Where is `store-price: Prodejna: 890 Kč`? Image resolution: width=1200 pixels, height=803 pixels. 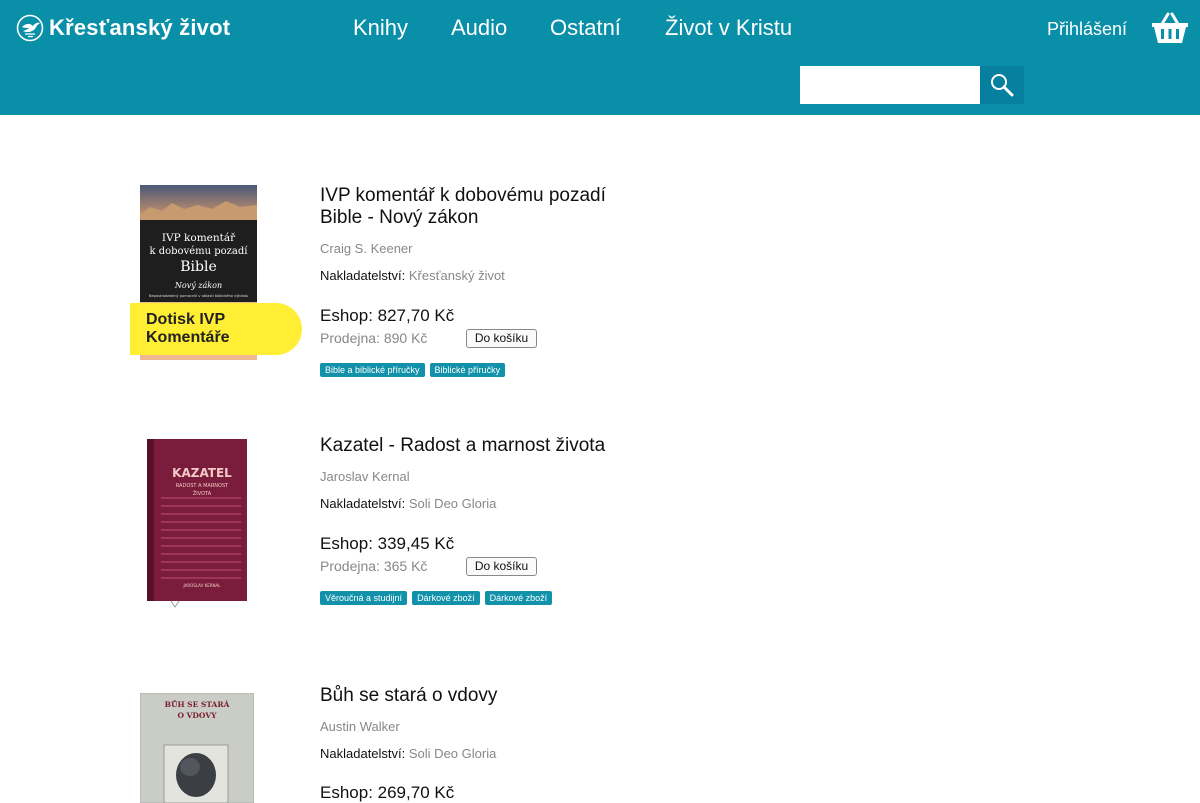
store-price: Prodejna: 890 Kč is located at coordinates (374, 338).